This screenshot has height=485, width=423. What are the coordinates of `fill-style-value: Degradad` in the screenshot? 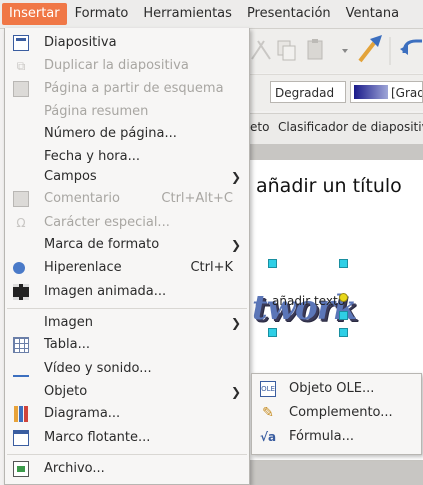 It's located at (305, 93).